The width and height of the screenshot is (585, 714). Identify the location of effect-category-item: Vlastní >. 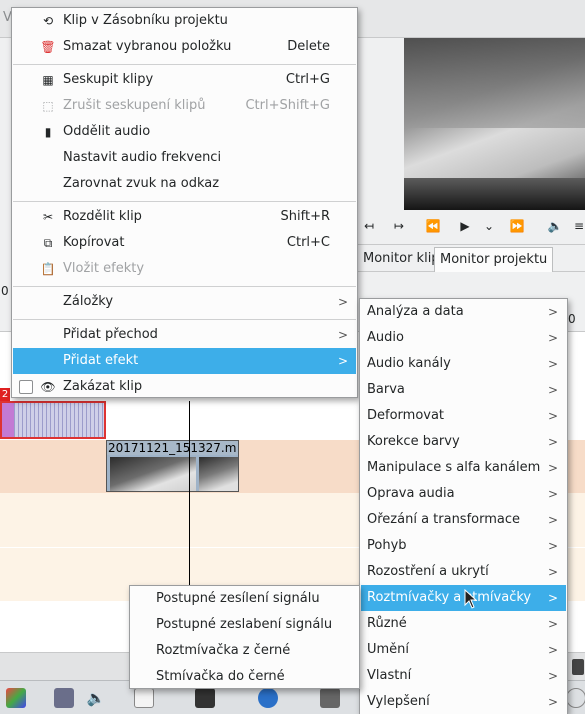
(463, 676).